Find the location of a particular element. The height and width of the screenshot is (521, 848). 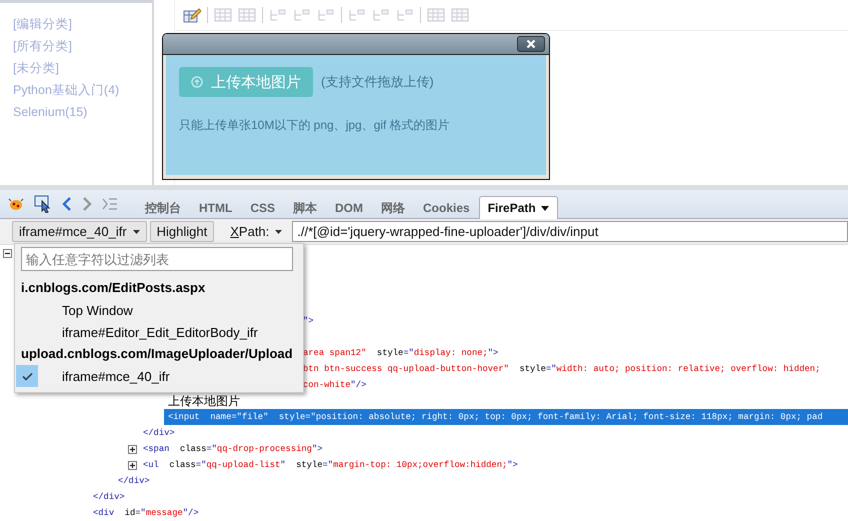

panel-tab: HTML is located at coordinates (216, 207).